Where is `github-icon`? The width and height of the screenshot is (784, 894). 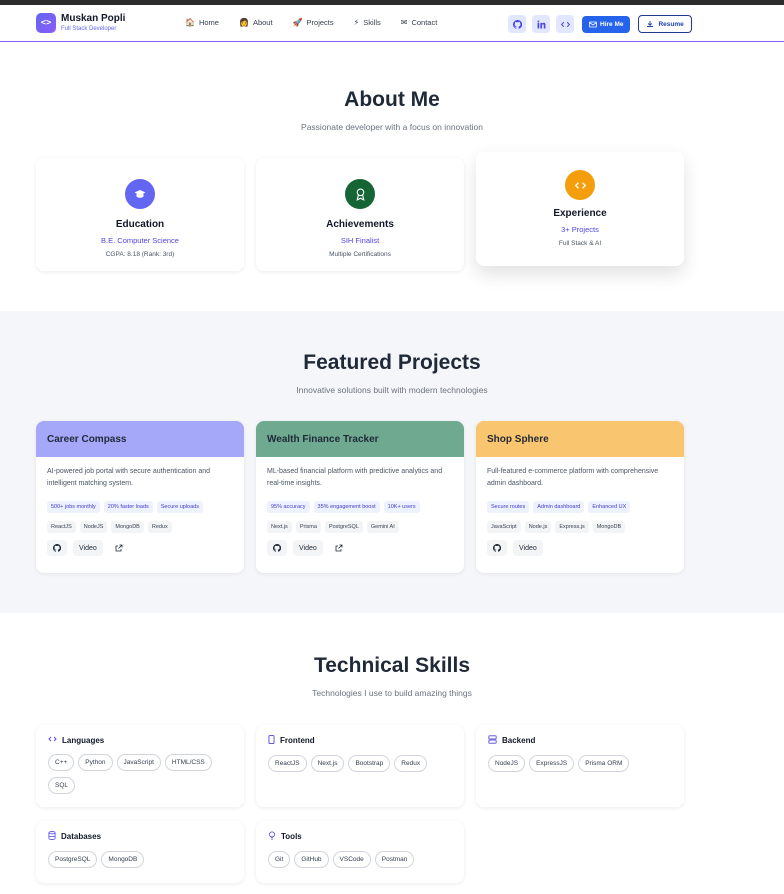
github-icon is located at coordinates (277, 548).